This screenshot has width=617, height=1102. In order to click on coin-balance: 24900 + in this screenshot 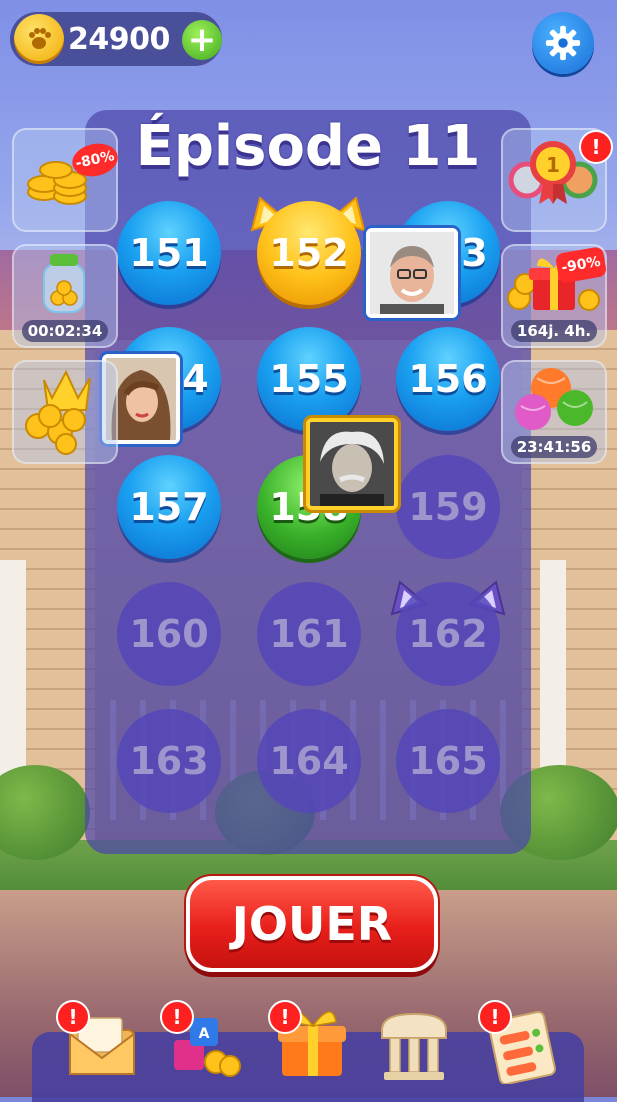, I will do `click(116, 39)`.